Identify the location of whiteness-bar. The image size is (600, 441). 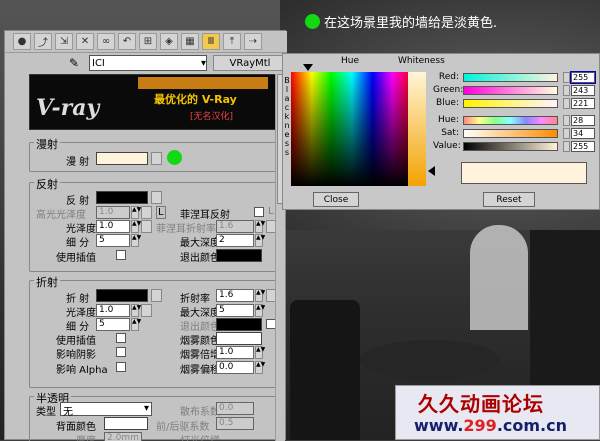
(417, 129).